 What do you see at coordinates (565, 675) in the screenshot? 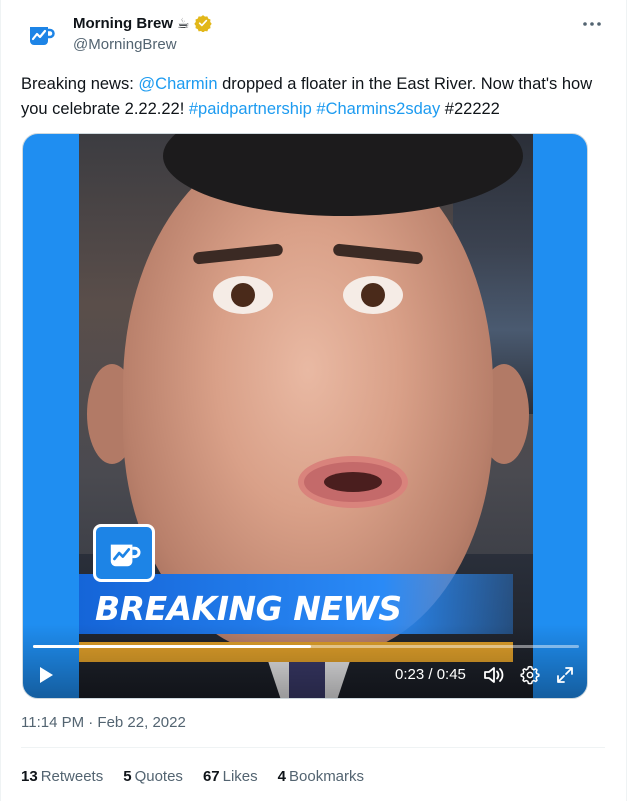
I see `fullscreen-icon` at bounding box center [565, 675].